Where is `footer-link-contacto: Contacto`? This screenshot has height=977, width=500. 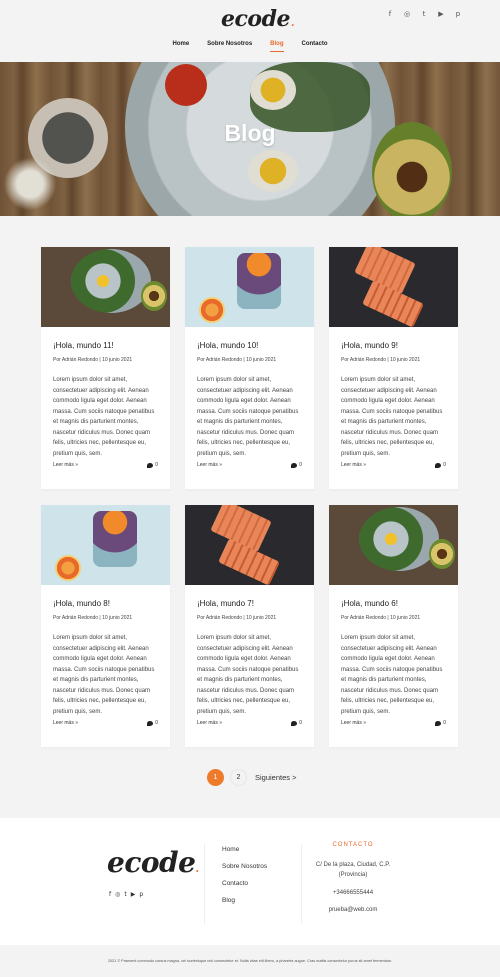
footer-link-contacto: Contacto is located at coordinates (244, 883).